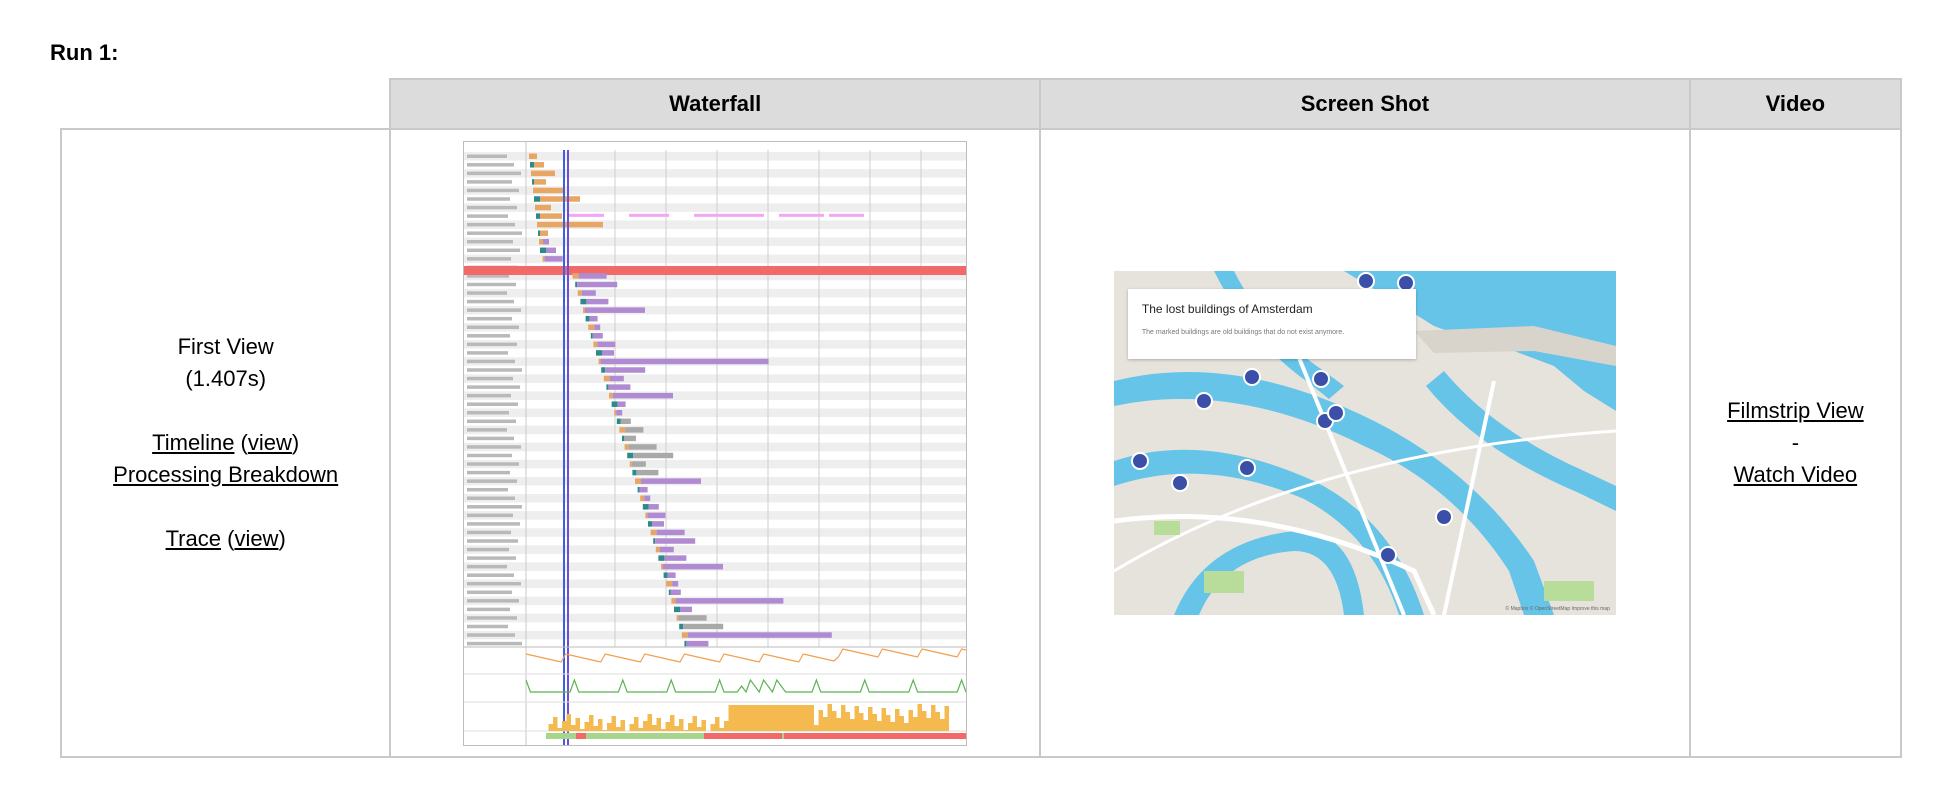  I want to click on trace-view-link: view, so click(256, 538).